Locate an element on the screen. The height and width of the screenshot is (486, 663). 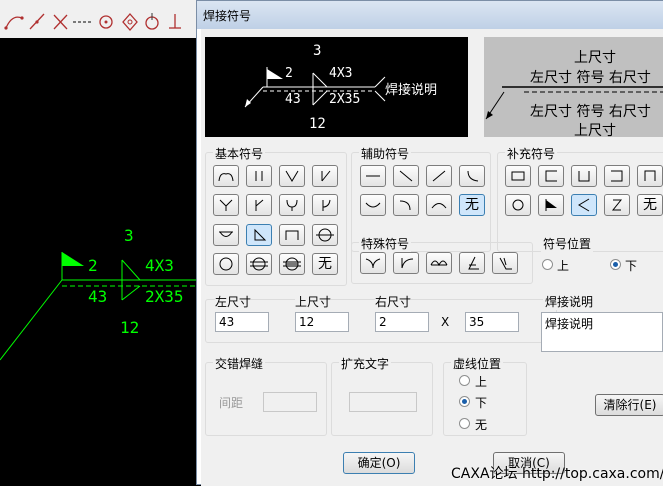
dash-up-radio is located at coordinates (464, 380).